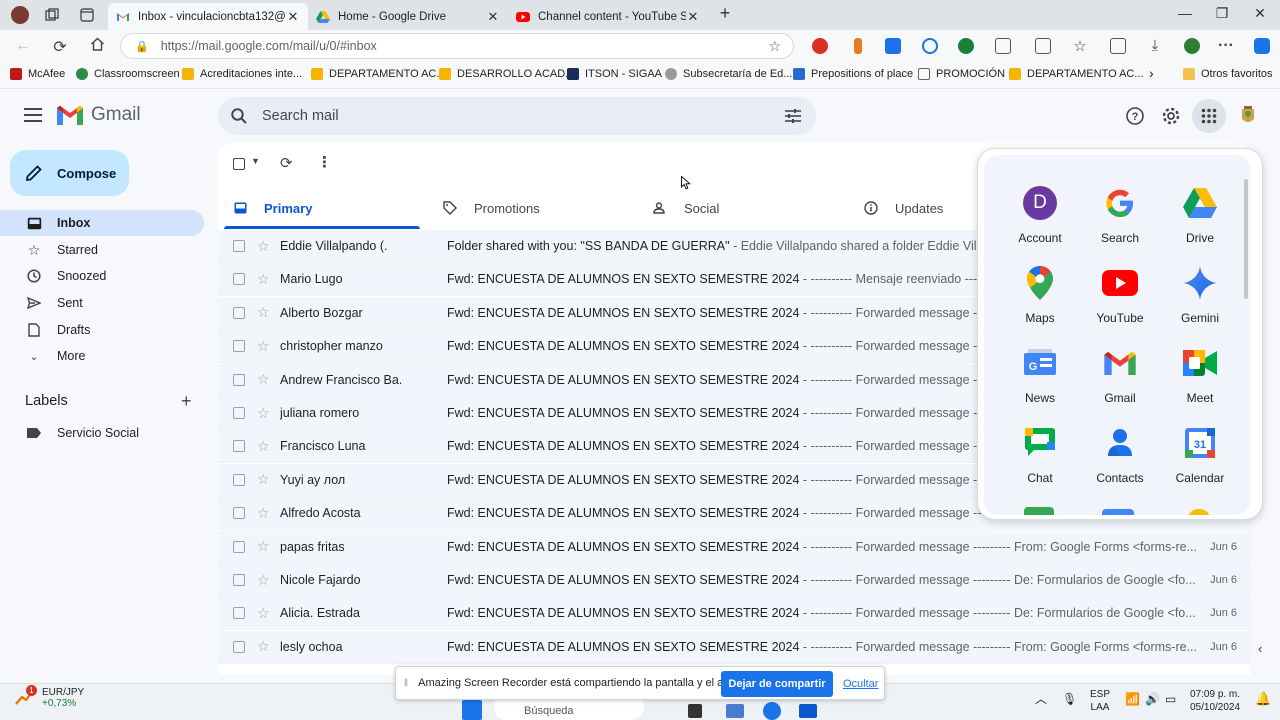 The image size is (1280, 720). Describe the element at coordinates (1185, 13) in the screenshot. I see `minimize-icon: —` at that location.